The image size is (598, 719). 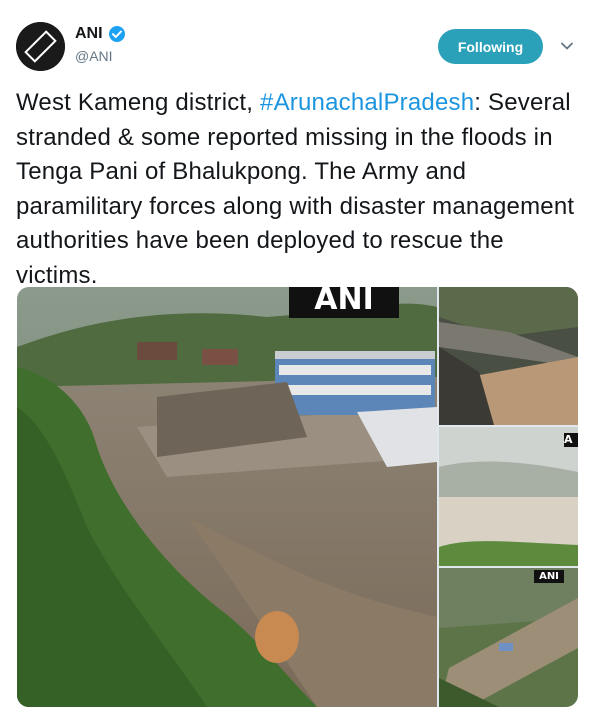 What do you see at coordinates (40, 46) in the screenshot?
I see `ani-avatar` at bounding box center [40, 46].